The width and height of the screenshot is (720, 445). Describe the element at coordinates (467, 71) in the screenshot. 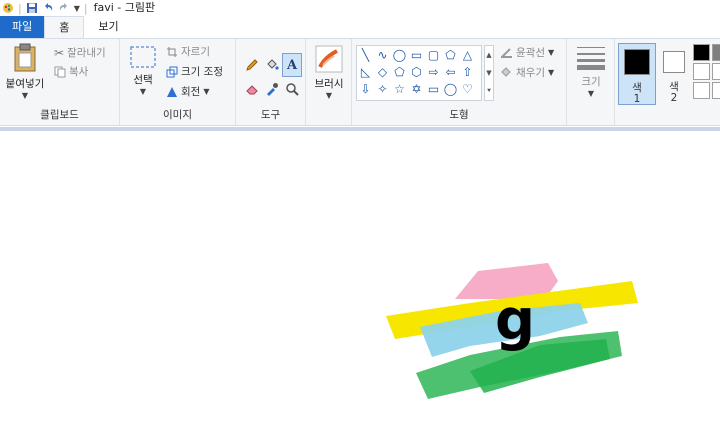

I see `shape-up-arrow-icon: ⇧` at that location.